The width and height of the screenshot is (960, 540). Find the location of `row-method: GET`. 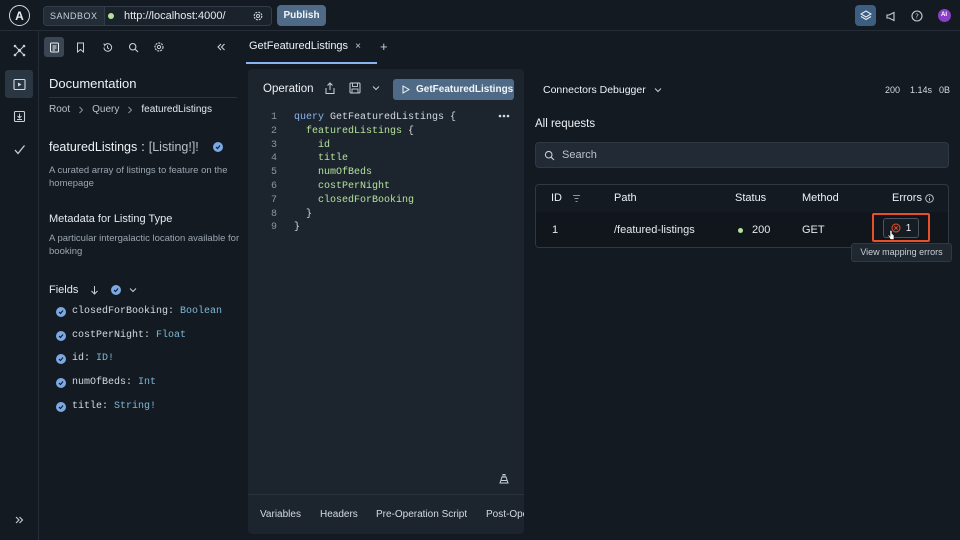

row-method: GET is located at coordinates (813, 230).